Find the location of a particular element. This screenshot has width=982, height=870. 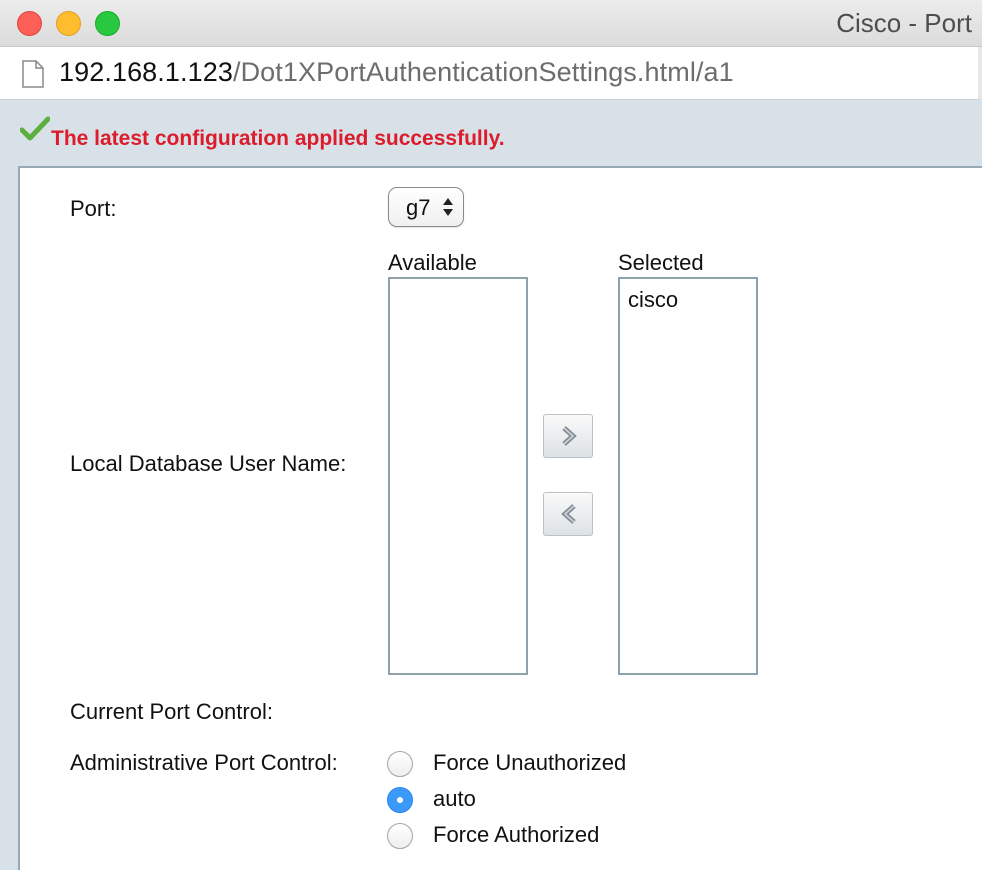

available-list is located at coordinates (458, 476).